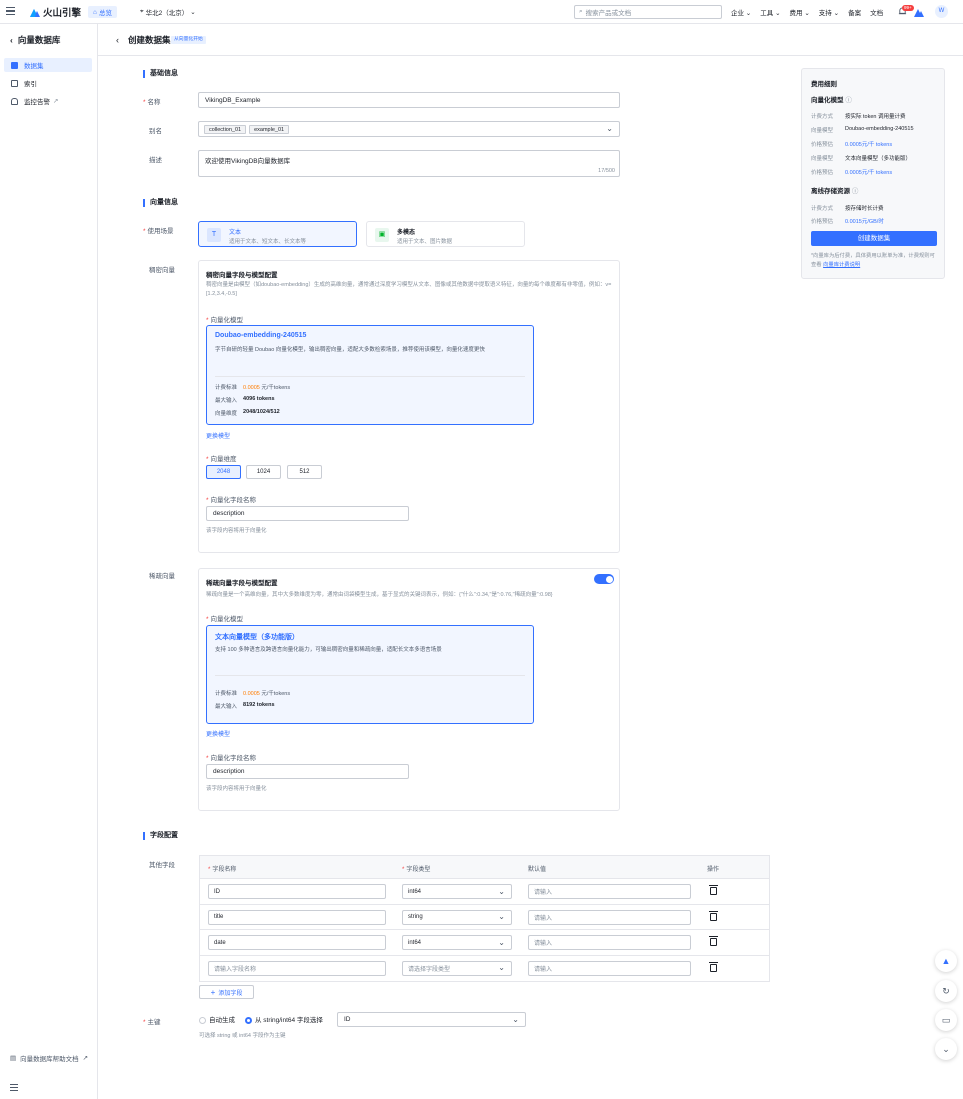 The width and height of the screenshot is (963, 1099). I want to click on scene-multimodal-card: ▣ 多模态 适用于文本、图片数据, so click(445, 234).